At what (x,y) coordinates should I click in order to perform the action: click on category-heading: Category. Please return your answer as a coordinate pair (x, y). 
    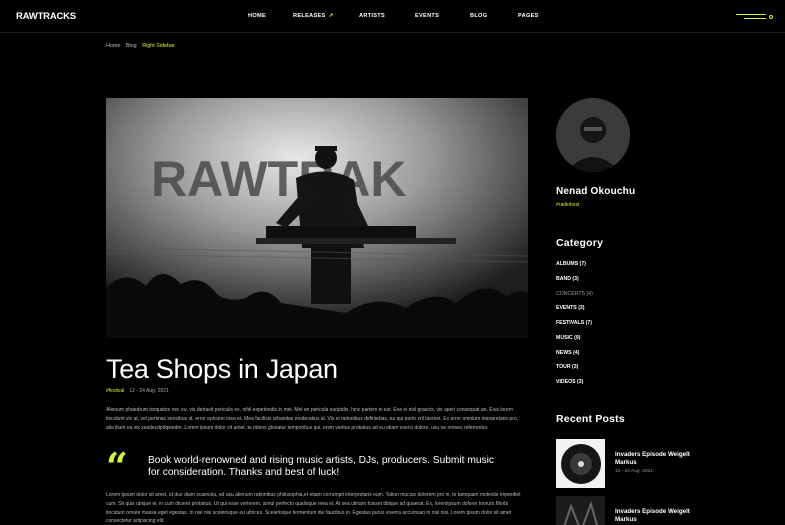
    Looking at the image, I should click on (580, 243).